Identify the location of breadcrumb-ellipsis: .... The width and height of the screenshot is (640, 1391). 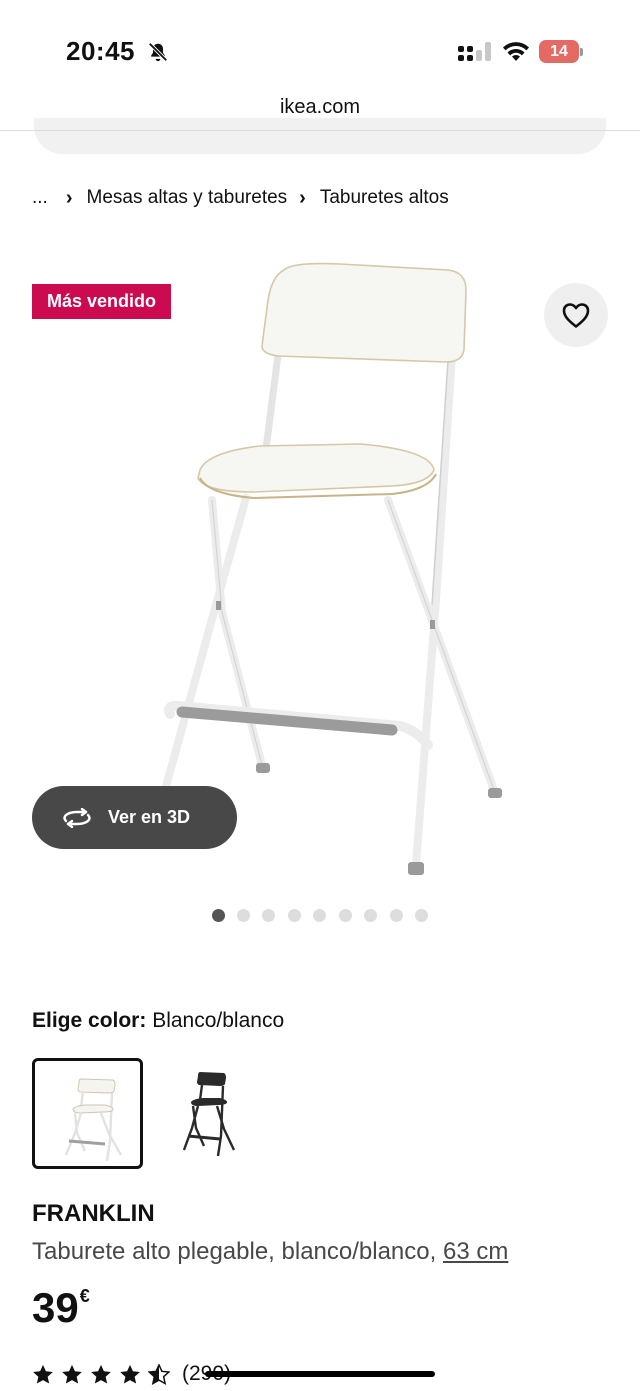
(40, 198).